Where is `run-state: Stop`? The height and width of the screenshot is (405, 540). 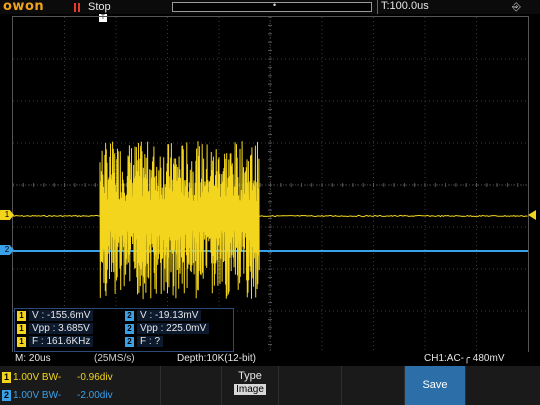 run-state: Stop is located at coordinates (92, 7).